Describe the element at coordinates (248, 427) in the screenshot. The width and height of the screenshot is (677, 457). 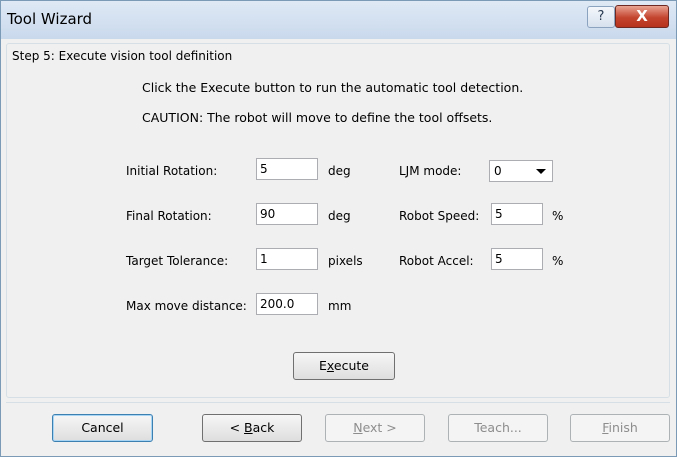
I see `back-mnemonic: B` at that location.